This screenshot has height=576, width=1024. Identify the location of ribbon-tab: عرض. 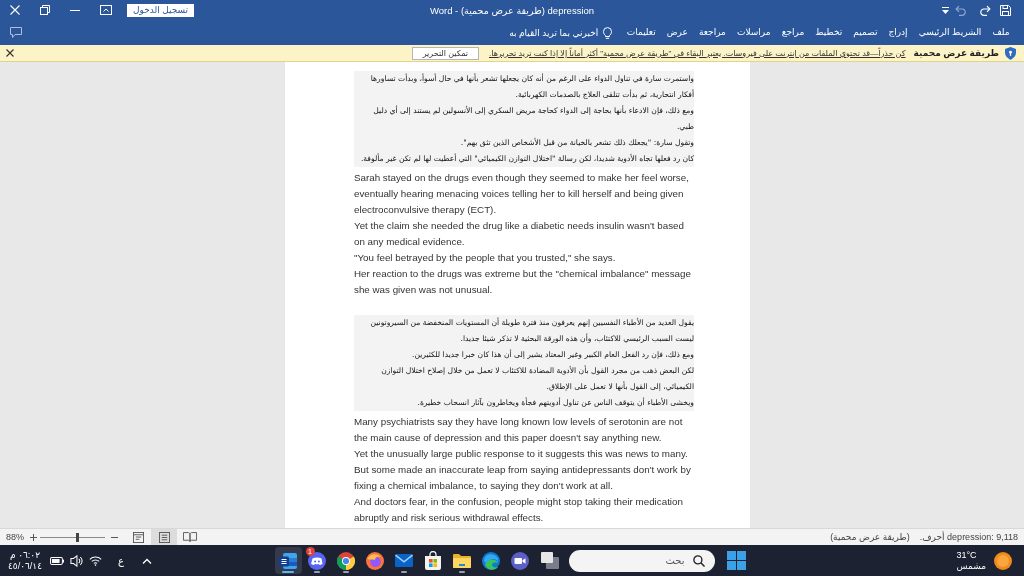
(677, 32).